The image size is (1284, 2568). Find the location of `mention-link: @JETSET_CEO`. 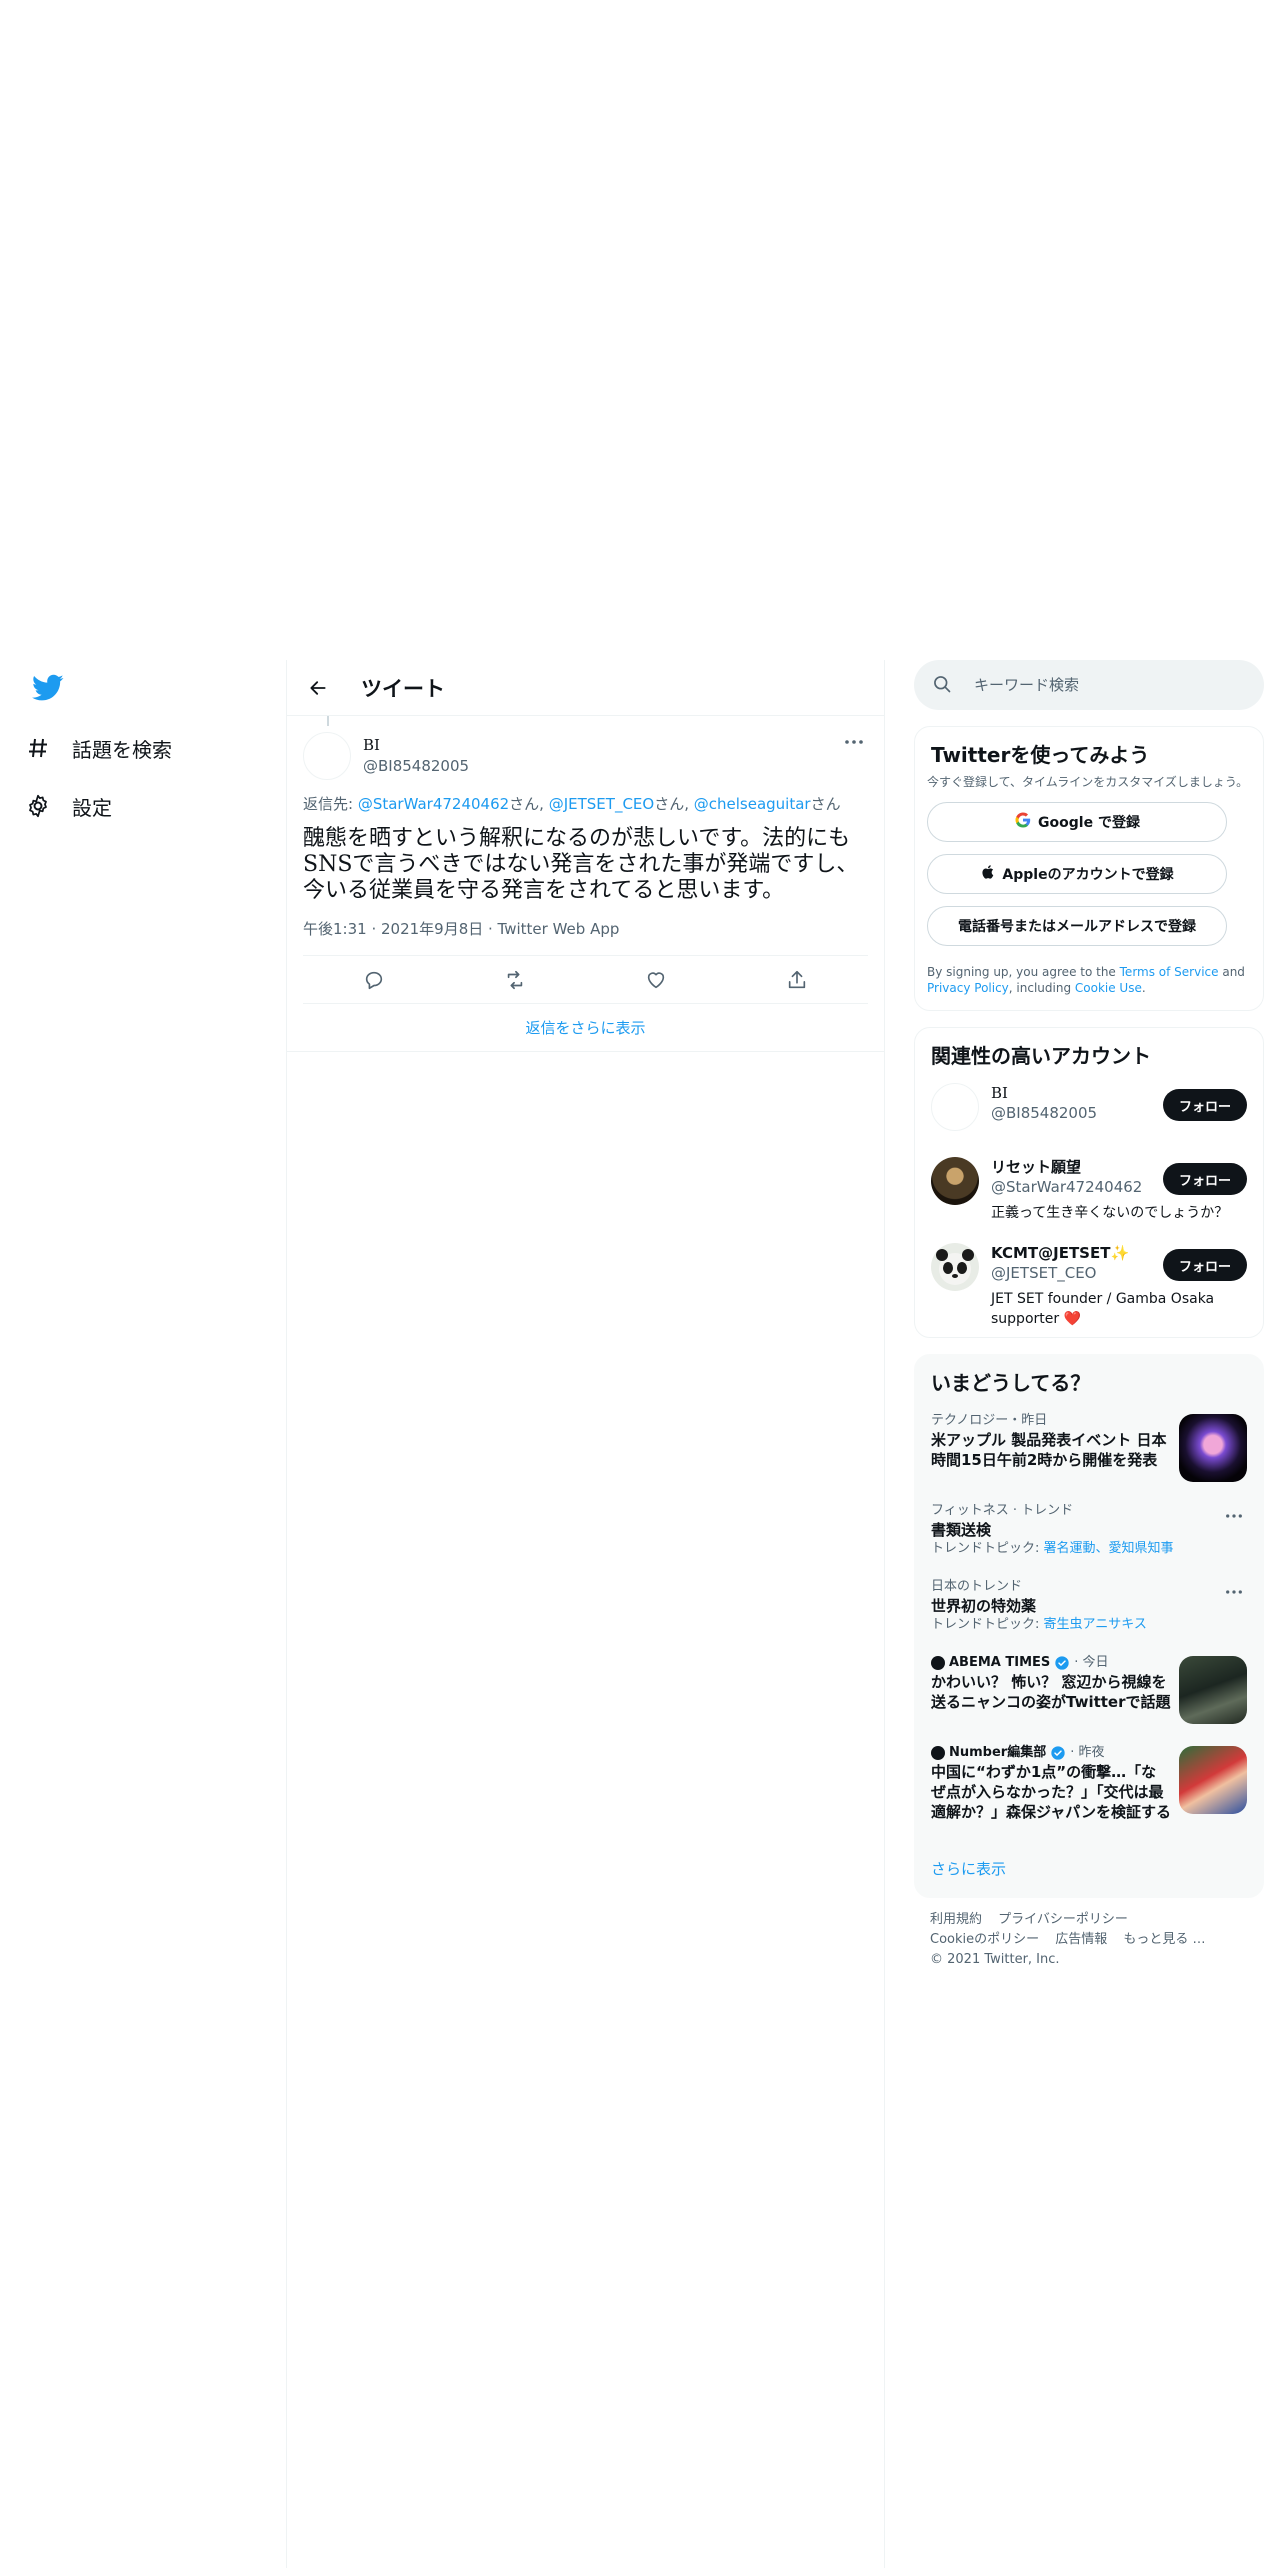

mention-link: @JETSET_CEO is located at coordinates (601, 804).